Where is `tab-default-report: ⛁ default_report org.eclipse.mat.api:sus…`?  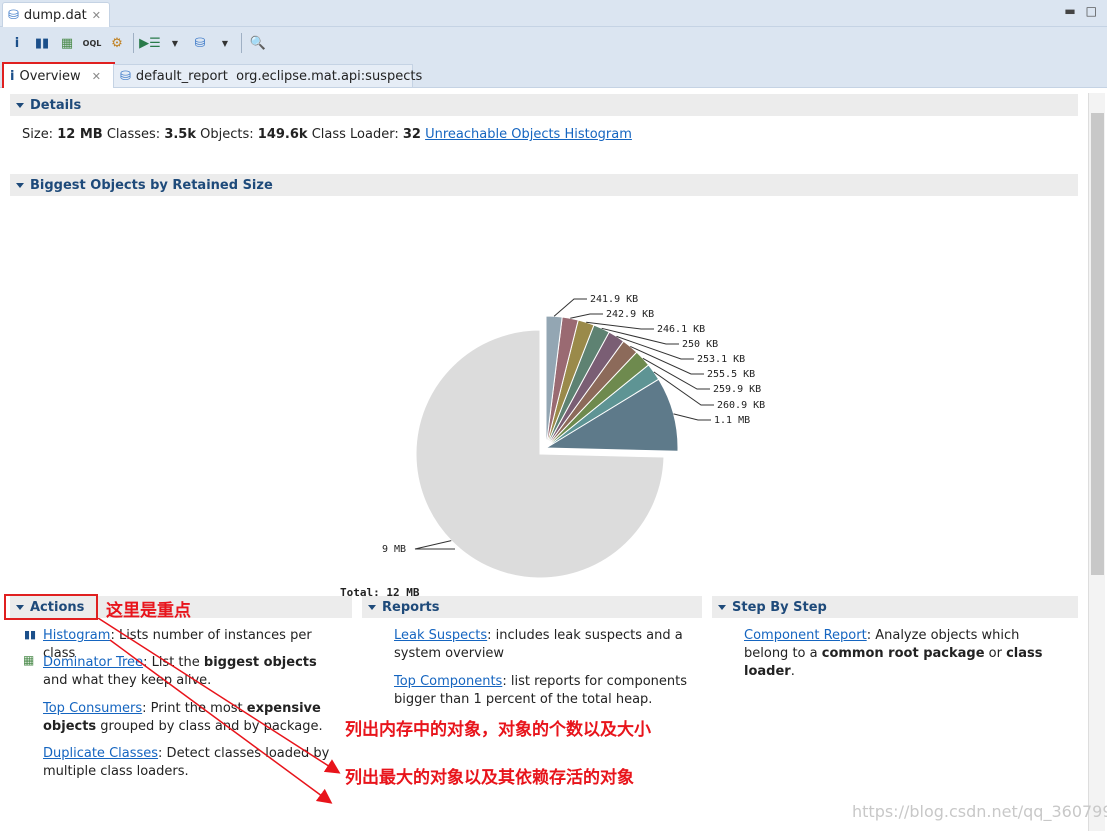
tab-default-report: ⛁ default_report org.eclipse.mat.api:sus… is located at coordinates (267, 76).